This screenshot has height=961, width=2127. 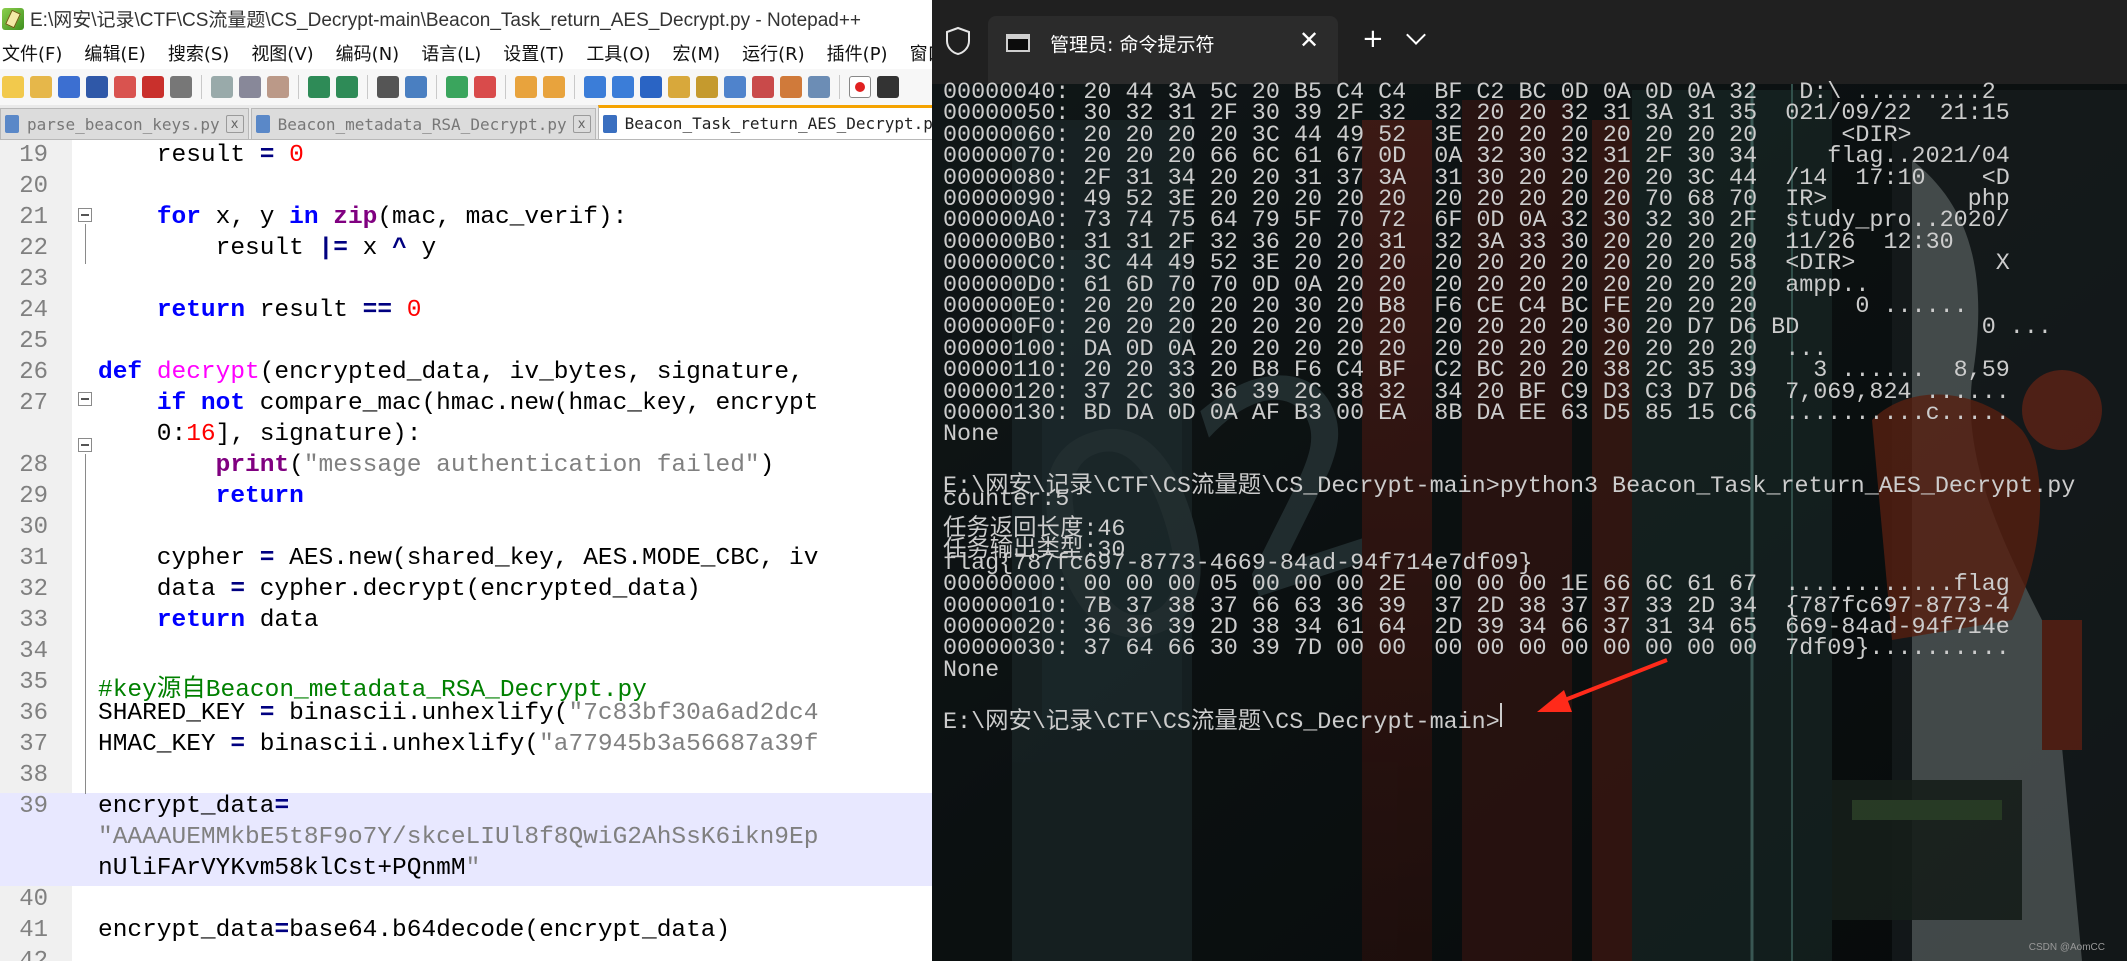 What do you see at coordinates (33, 589) in the screenshot?
I see `line-number: 32` at bounding box center [33, 589].